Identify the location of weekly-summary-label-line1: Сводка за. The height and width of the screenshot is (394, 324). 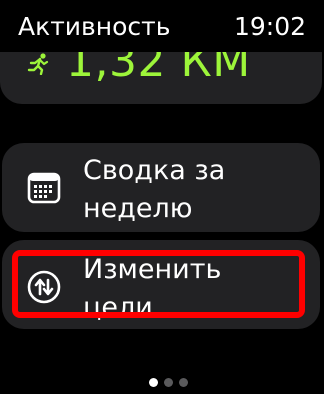
(154, 170).